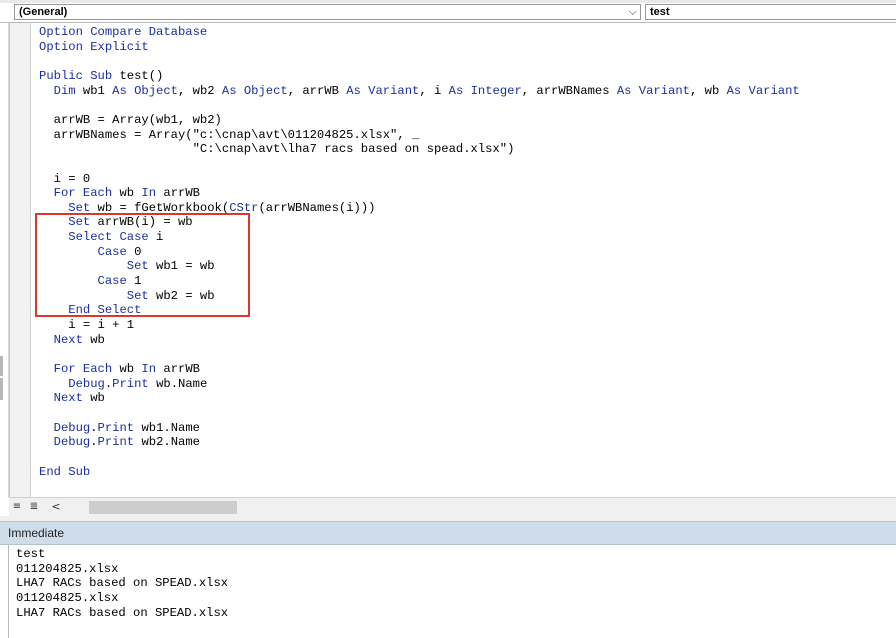 The image size is (896, 638). I want to click on scrollbar-thumb, so click(163, 507).